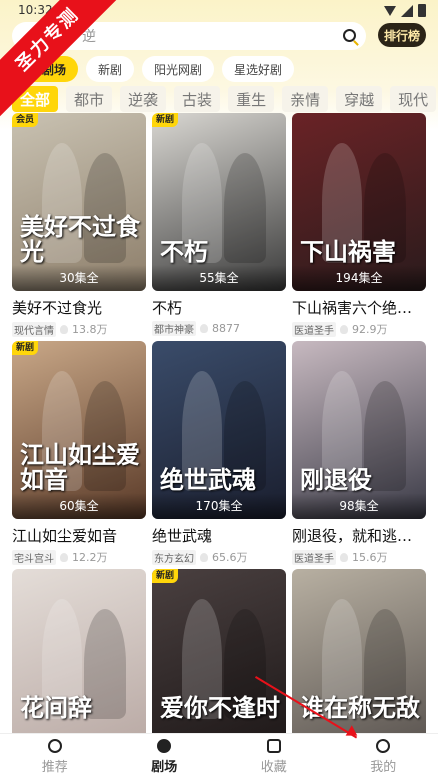 This screenshot has width=438, height=779. I want to click on genre-tag: 都市神豪, so click(174, 328).